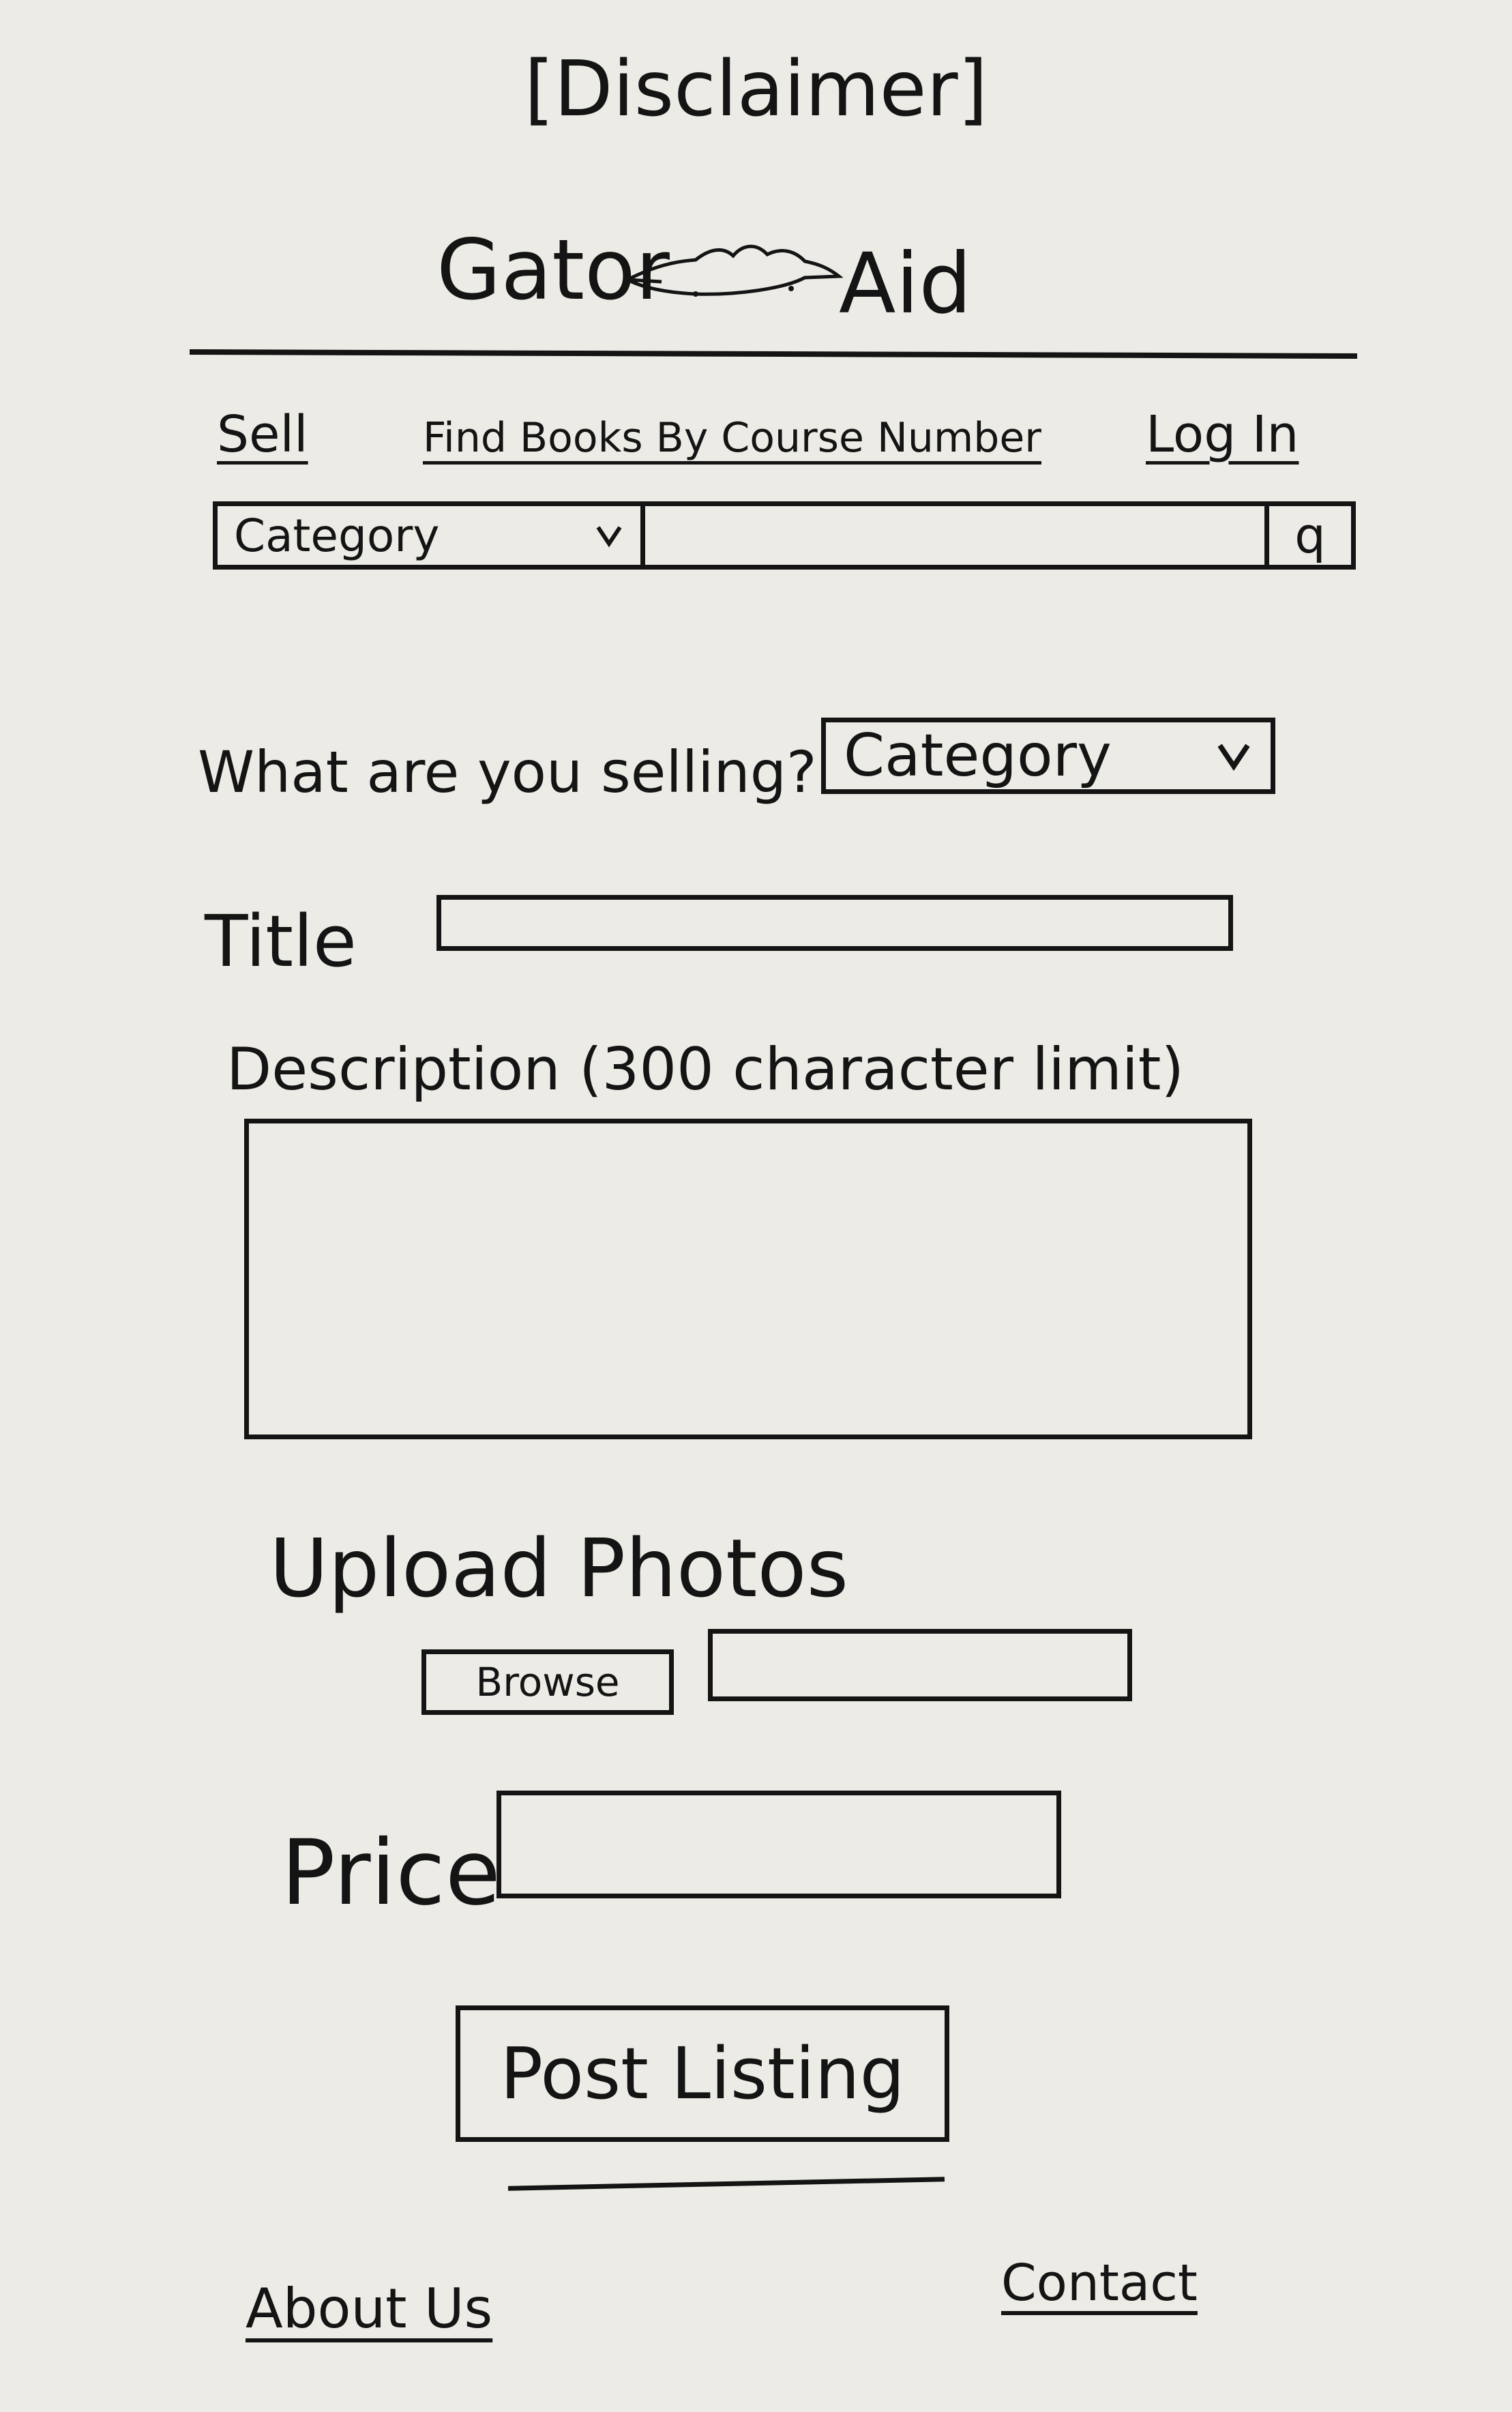 This screenshot has height=2412, width=1512. Describe the element at coordinates (905, 283) in the screenshot. I see `brand-name-right: Aid` at that location.